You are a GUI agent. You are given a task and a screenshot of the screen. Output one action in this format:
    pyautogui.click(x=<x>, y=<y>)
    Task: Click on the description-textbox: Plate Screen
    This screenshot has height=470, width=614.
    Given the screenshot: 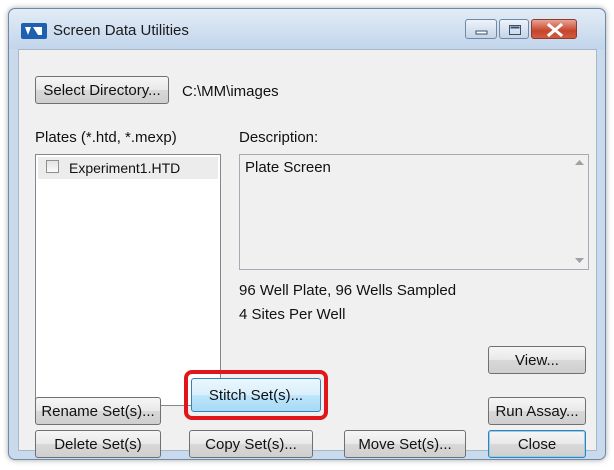 What is the action you would take?
    pyautogui.click(x=414, y=212)
    